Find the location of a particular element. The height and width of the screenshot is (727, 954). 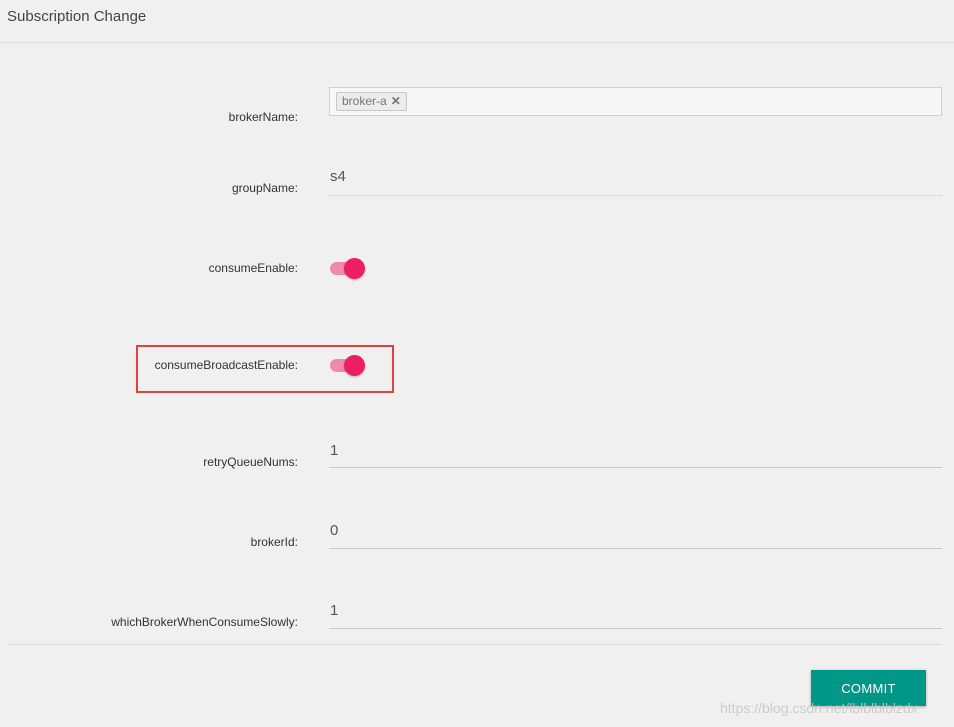

consume-enable-toggle is located at coordinates (348, 268).